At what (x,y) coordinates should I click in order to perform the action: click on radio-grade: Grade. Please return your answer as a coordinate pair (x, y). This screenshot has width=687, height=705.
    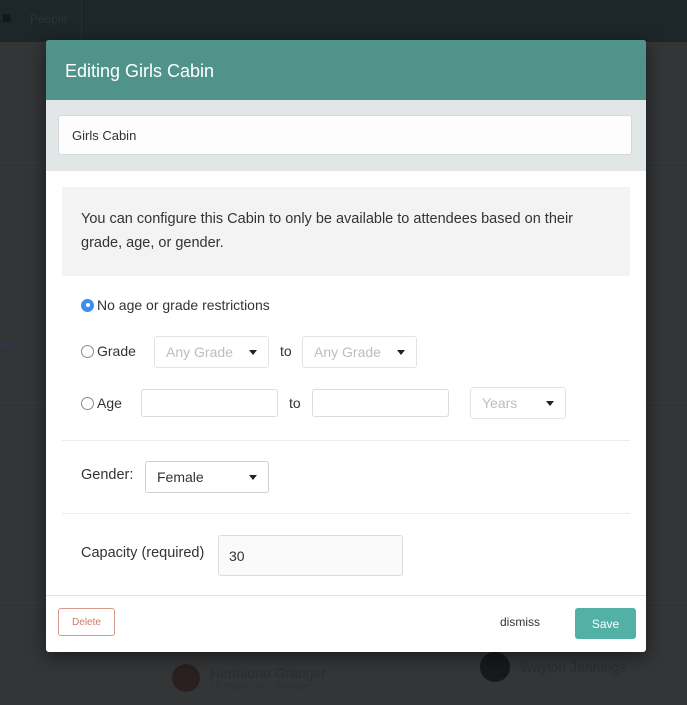
    Looking at the image, I should click on (108, 351).